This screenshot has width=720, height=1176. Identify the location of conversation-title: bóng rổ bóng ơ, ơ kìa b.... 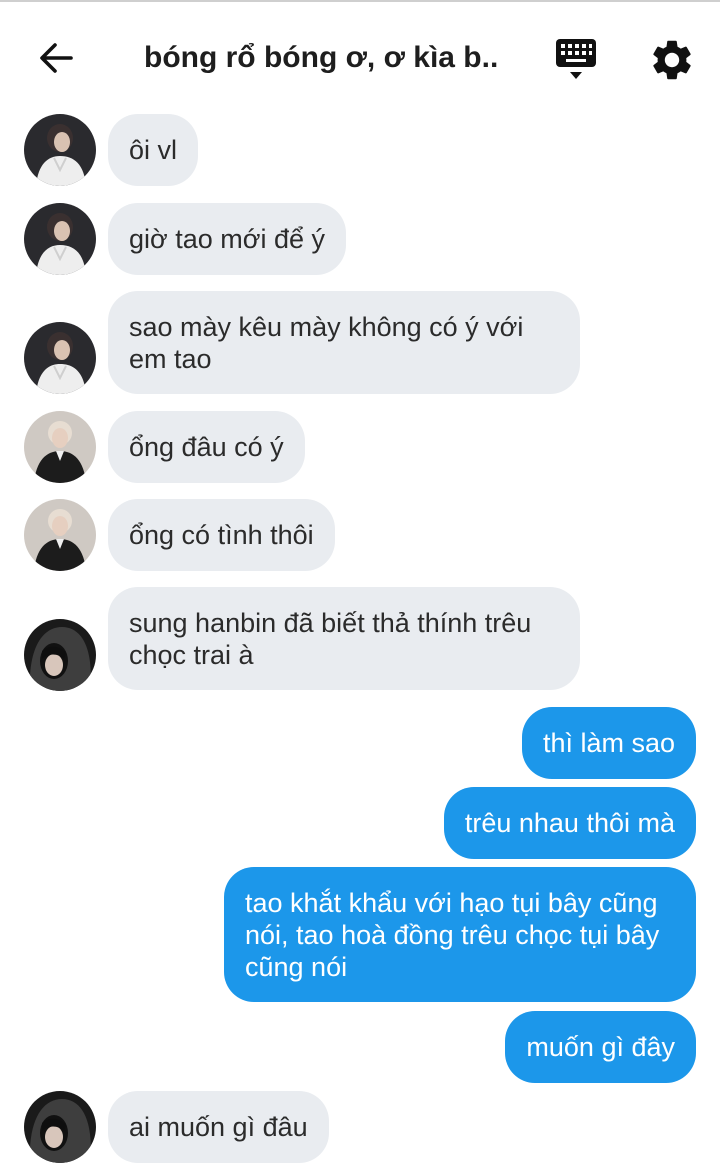
(322, 58).